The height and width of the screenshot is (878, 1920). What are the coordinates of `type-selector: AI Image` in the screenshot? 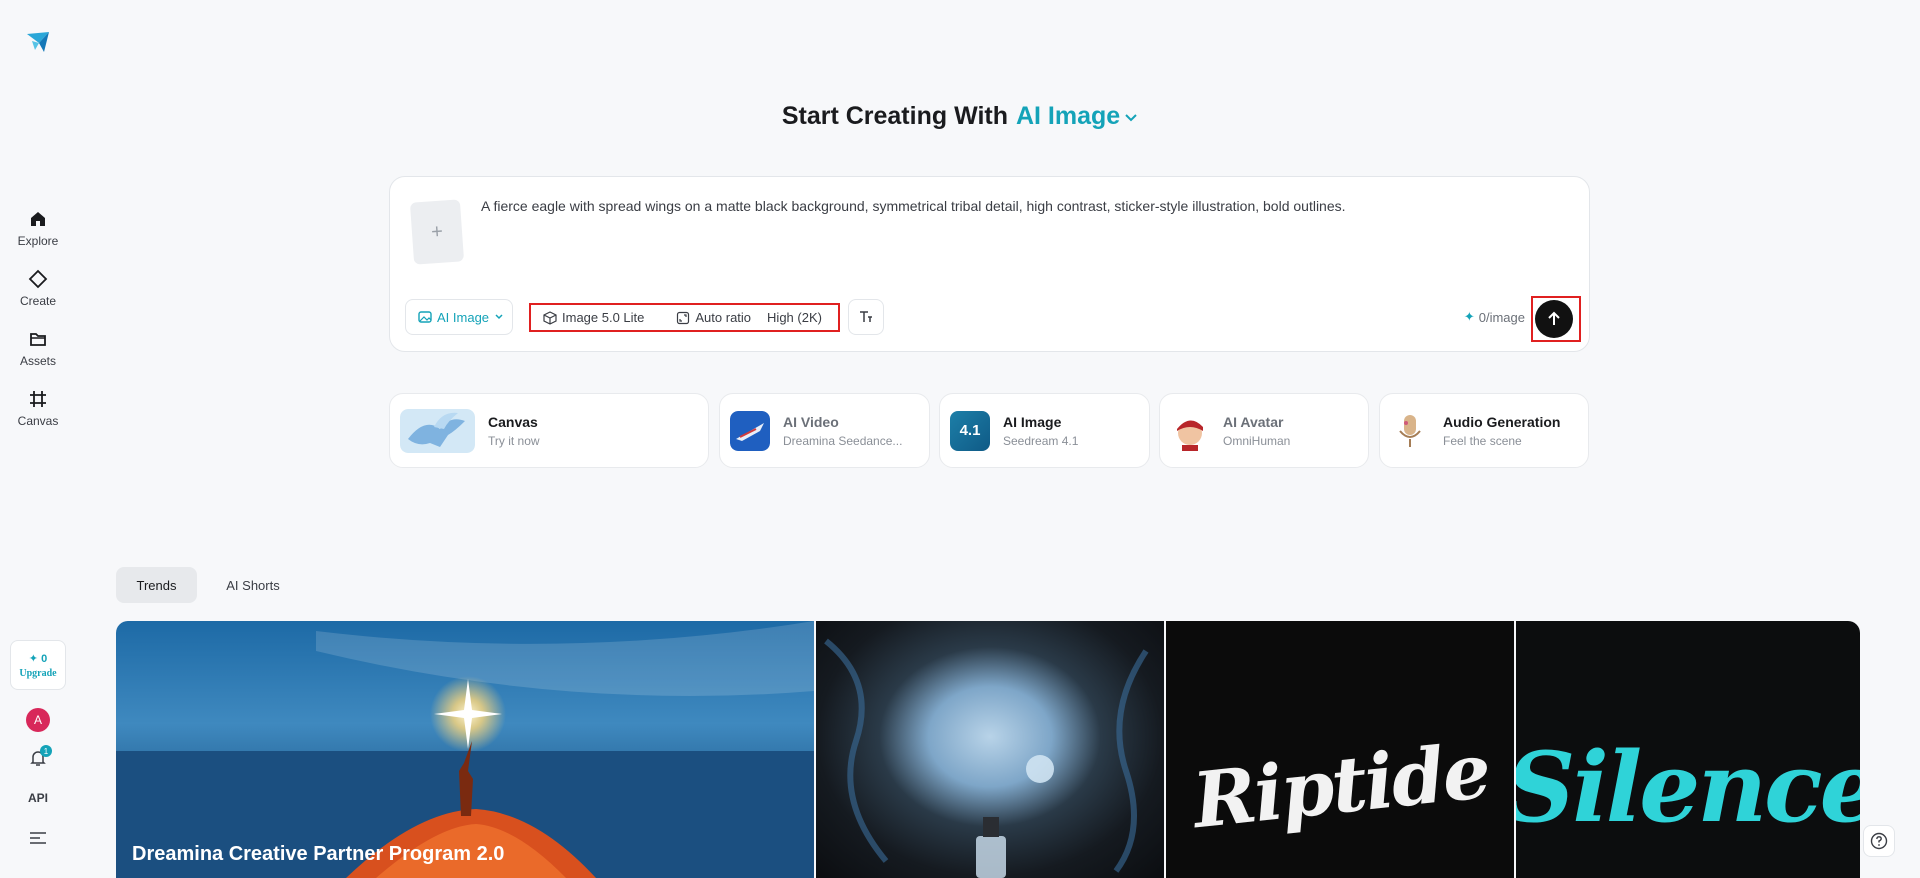 It's located at (459, 317).